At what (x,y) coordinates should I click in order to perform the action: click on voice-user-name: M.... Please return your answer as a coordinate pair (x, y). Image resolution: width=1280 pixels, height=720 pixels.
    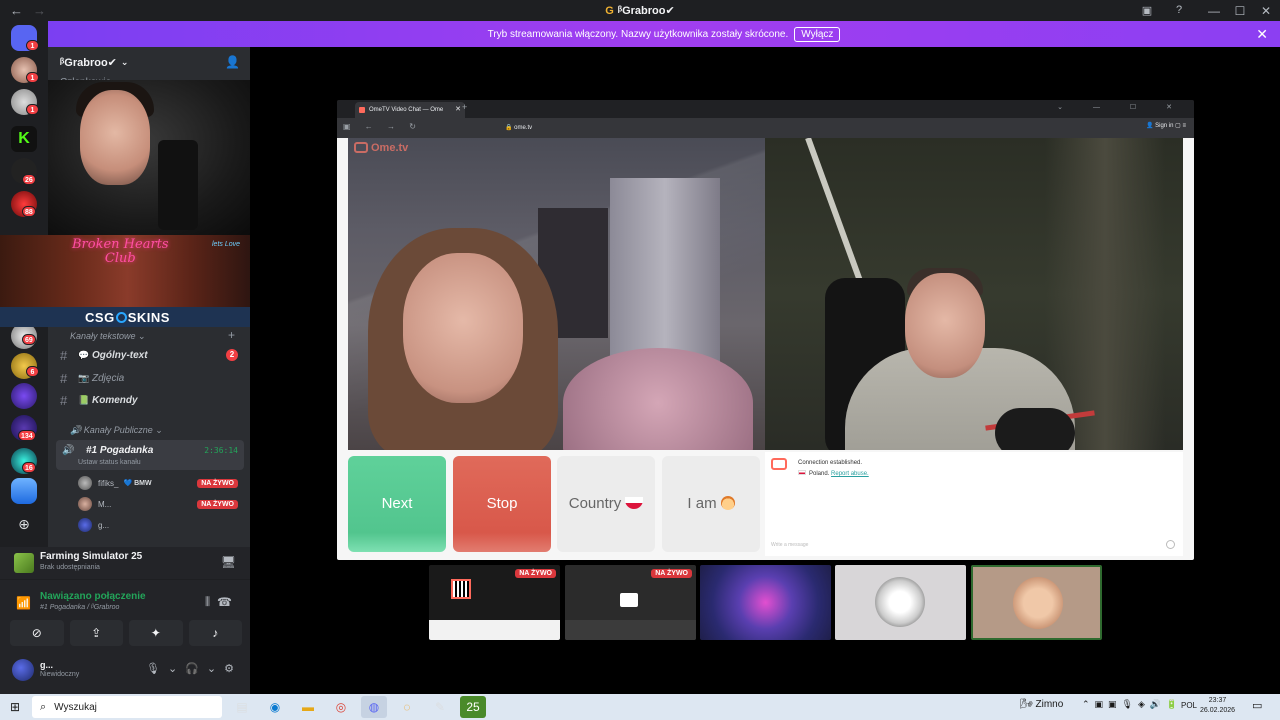
    Looking at the image, I should click on (105, 504).